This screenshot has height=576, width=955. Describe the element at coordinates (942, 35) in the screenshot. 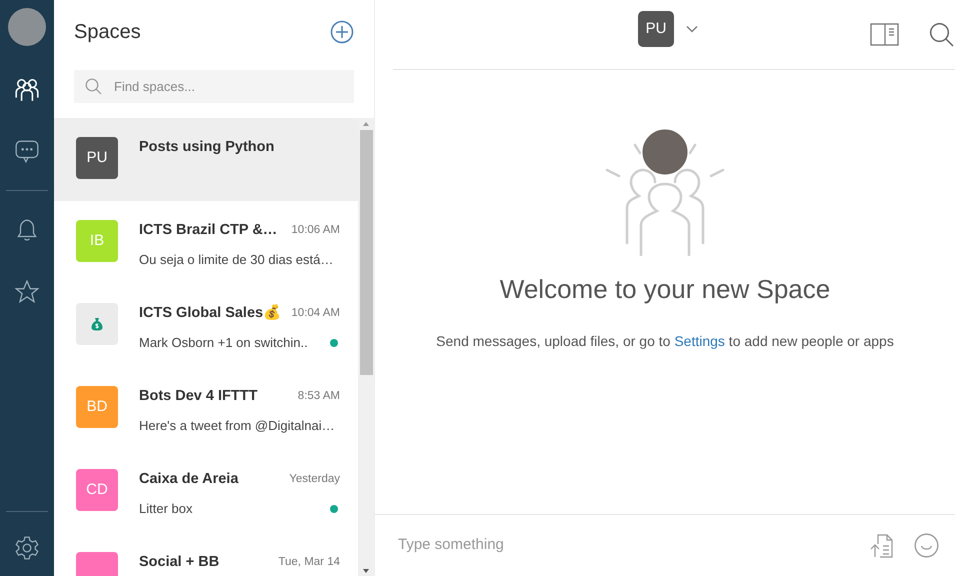

I see `search-icon` at that location.